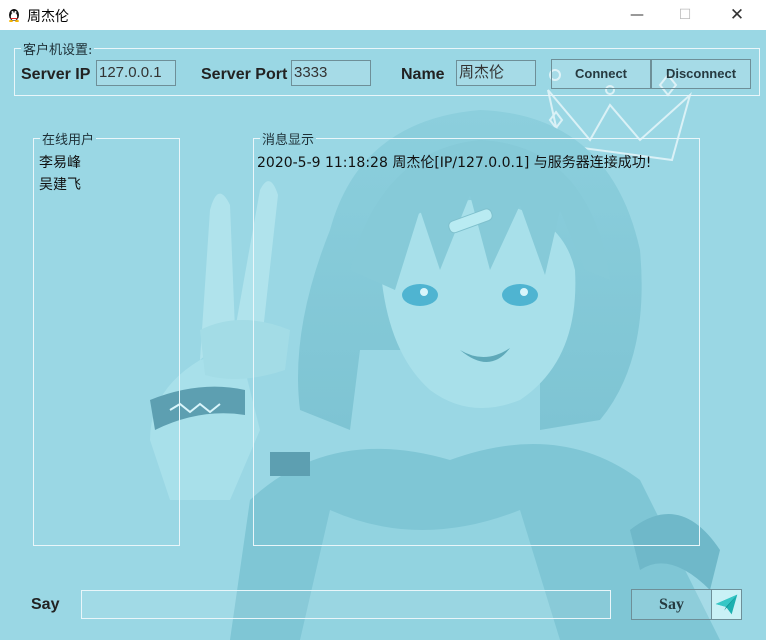  What do you see at coordinates (244, 74) in the screenshot?
I see `server-port-label: Server Port` at bounding box center [244, 74].